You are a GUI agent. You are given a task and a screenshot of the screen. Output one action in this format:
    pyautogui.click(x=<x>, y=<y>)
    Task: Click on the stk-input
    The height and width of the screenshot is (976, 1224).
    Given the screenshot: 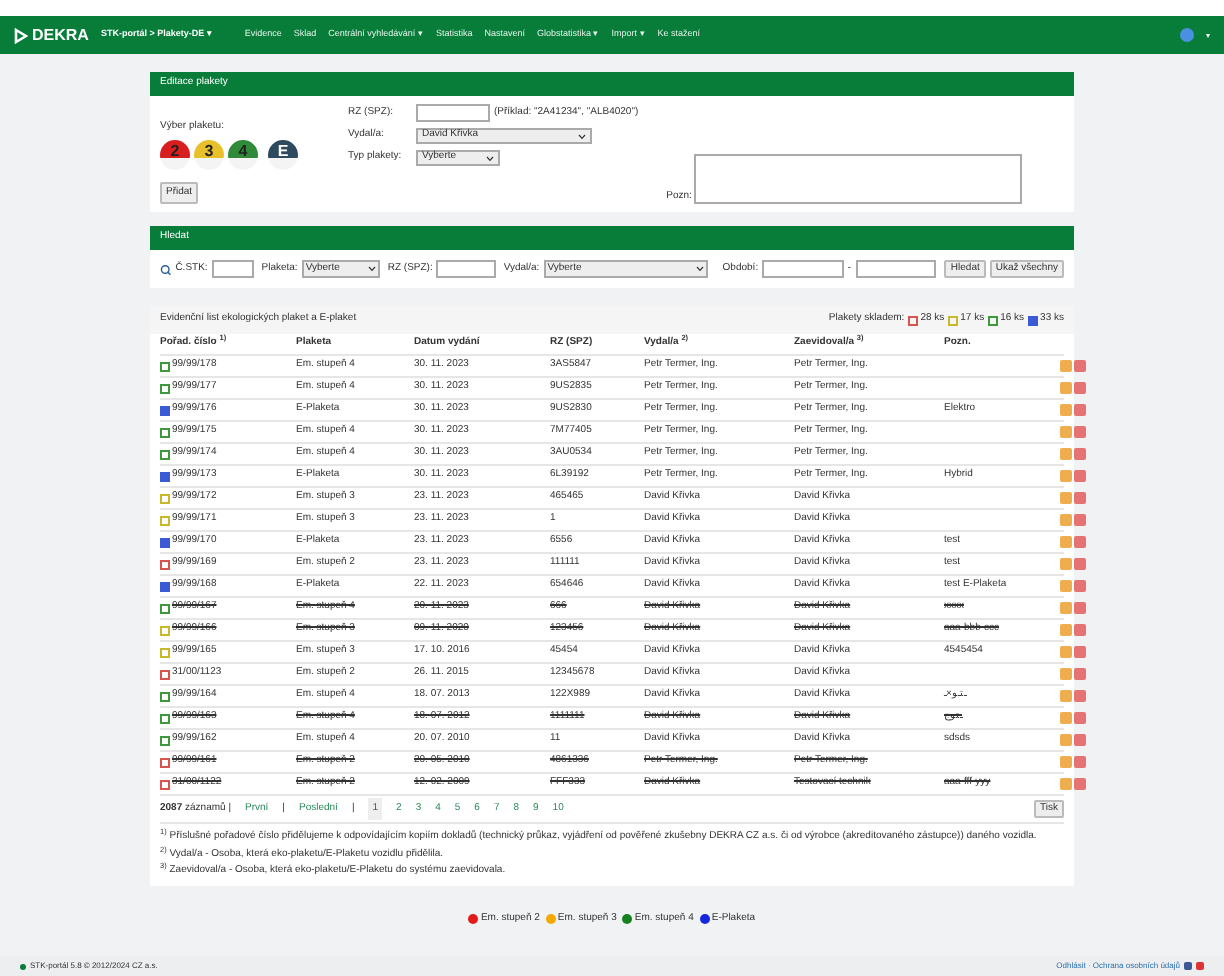 What is the action you would take?
    pyautogui.click(x=232, y=269)
    